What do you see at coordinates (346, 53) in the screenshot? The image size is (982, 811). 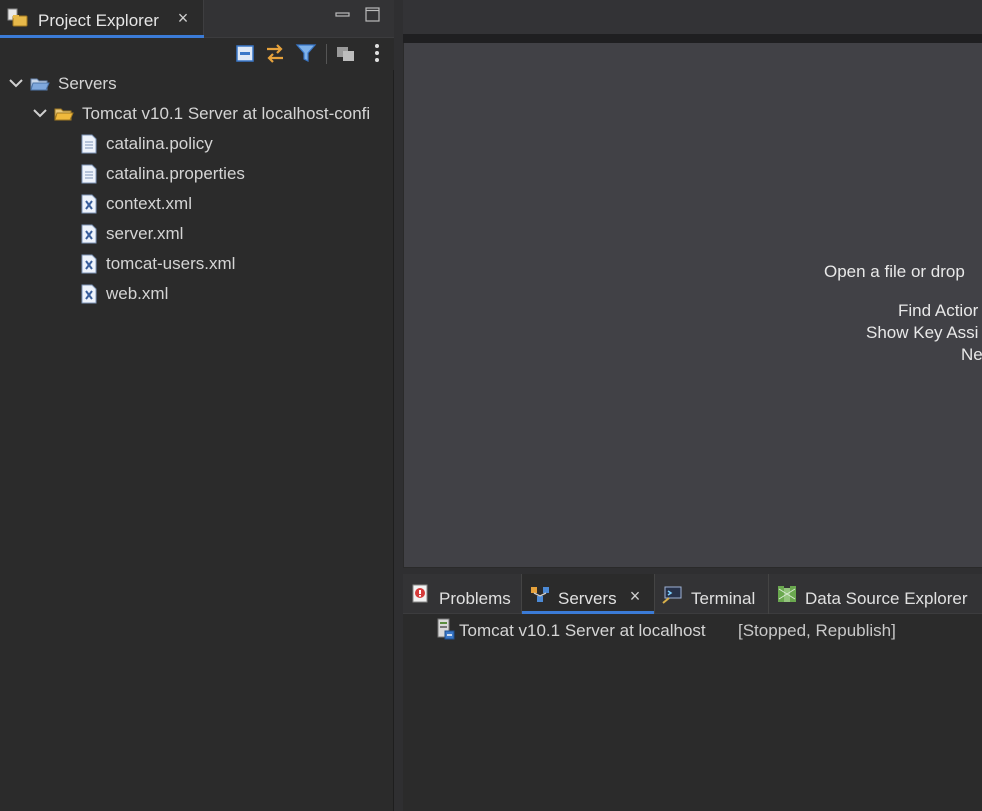 I see `working-set-icon` at bounding box center [346, 53].